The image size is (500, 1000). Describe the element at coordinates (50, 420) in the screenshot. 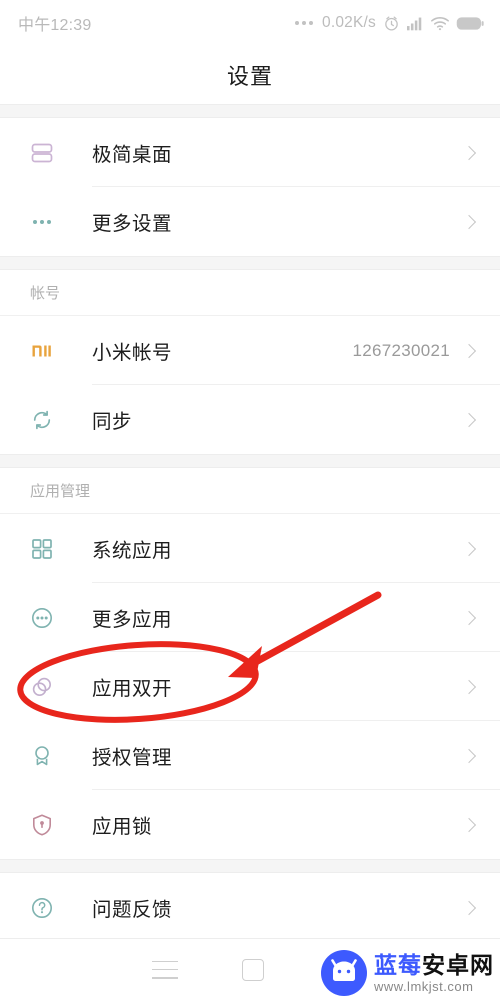

I see `sync-icon` at that location.